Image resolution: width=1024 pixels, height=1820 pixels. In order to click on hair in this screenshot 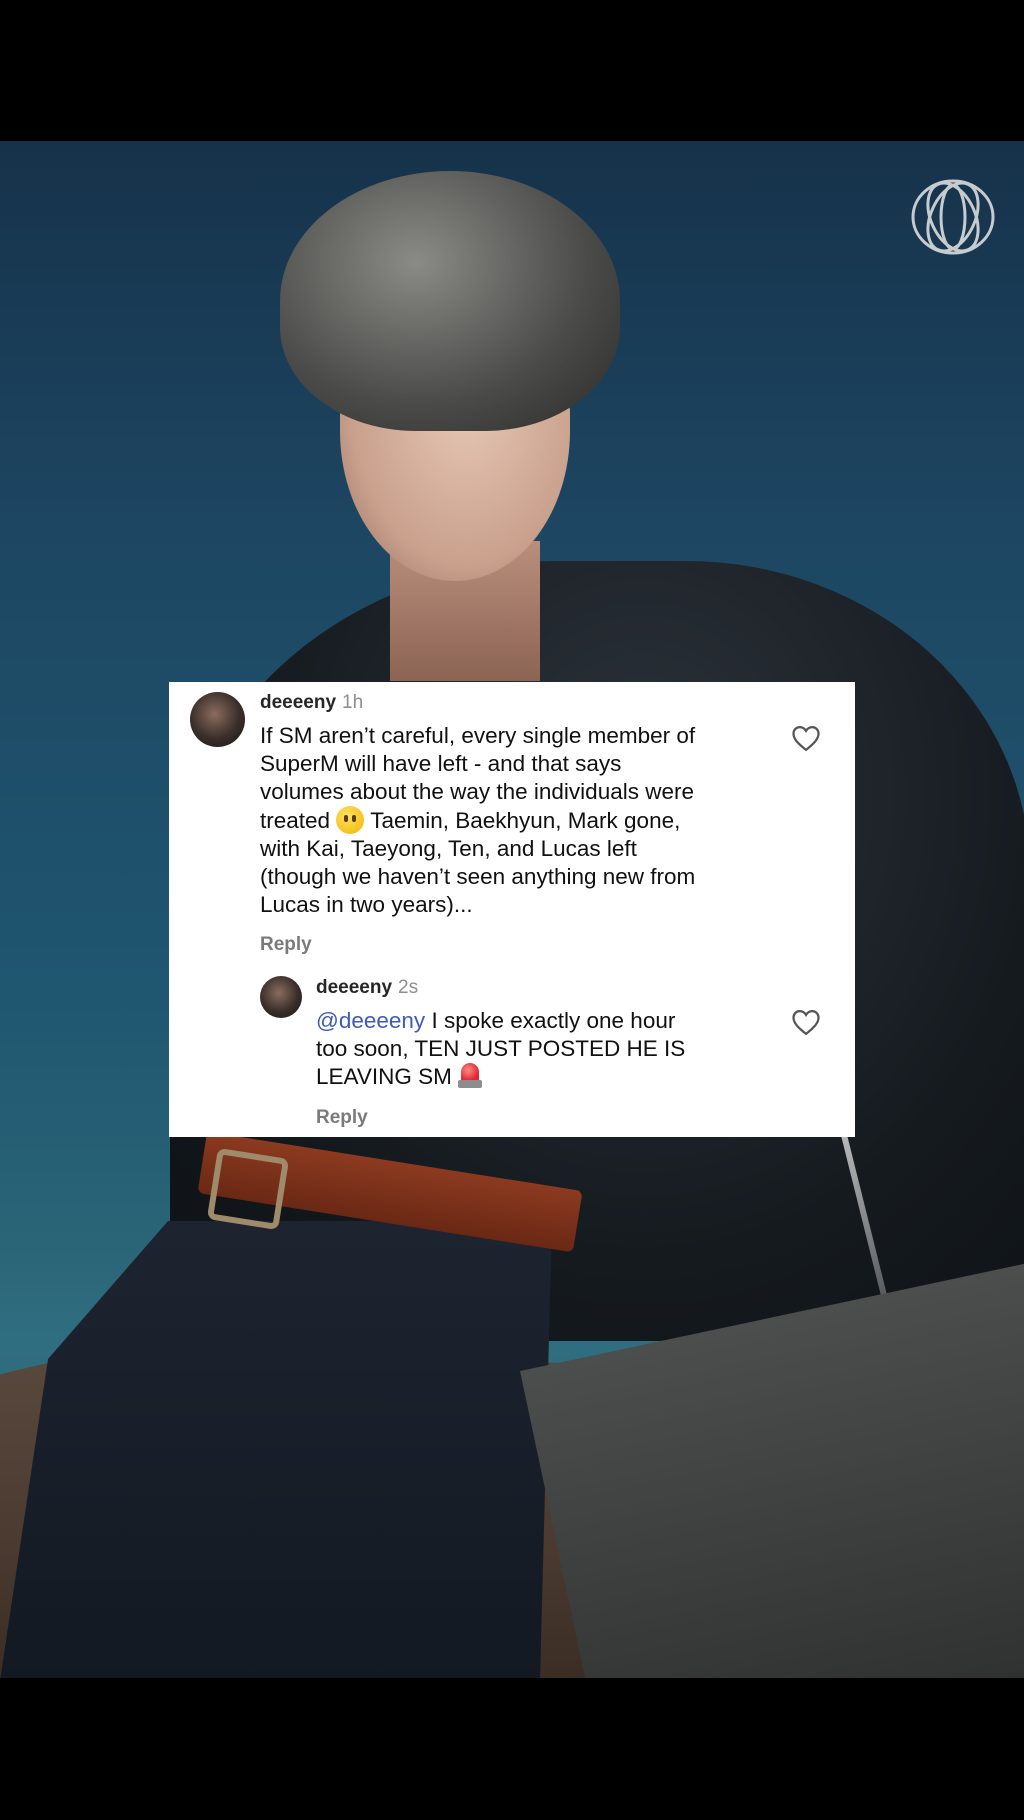, I will do `click(450, 301)`.